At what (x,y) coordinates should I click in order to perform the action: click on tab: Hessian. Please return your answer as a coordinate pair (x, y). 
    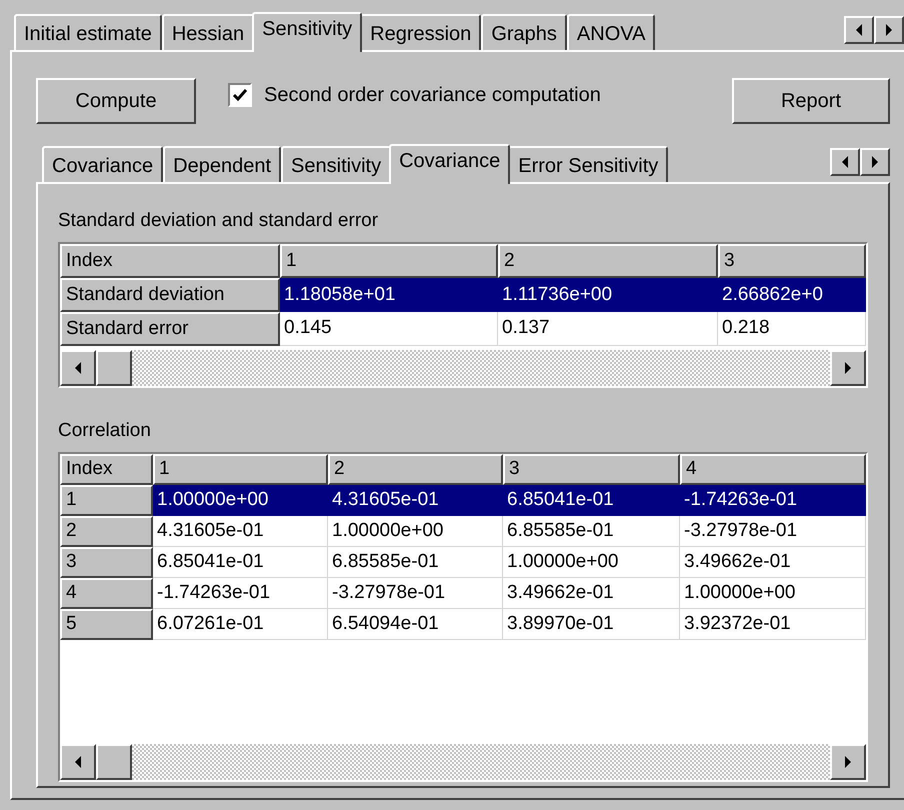
    Looking at the image, I should click on (208, 32).